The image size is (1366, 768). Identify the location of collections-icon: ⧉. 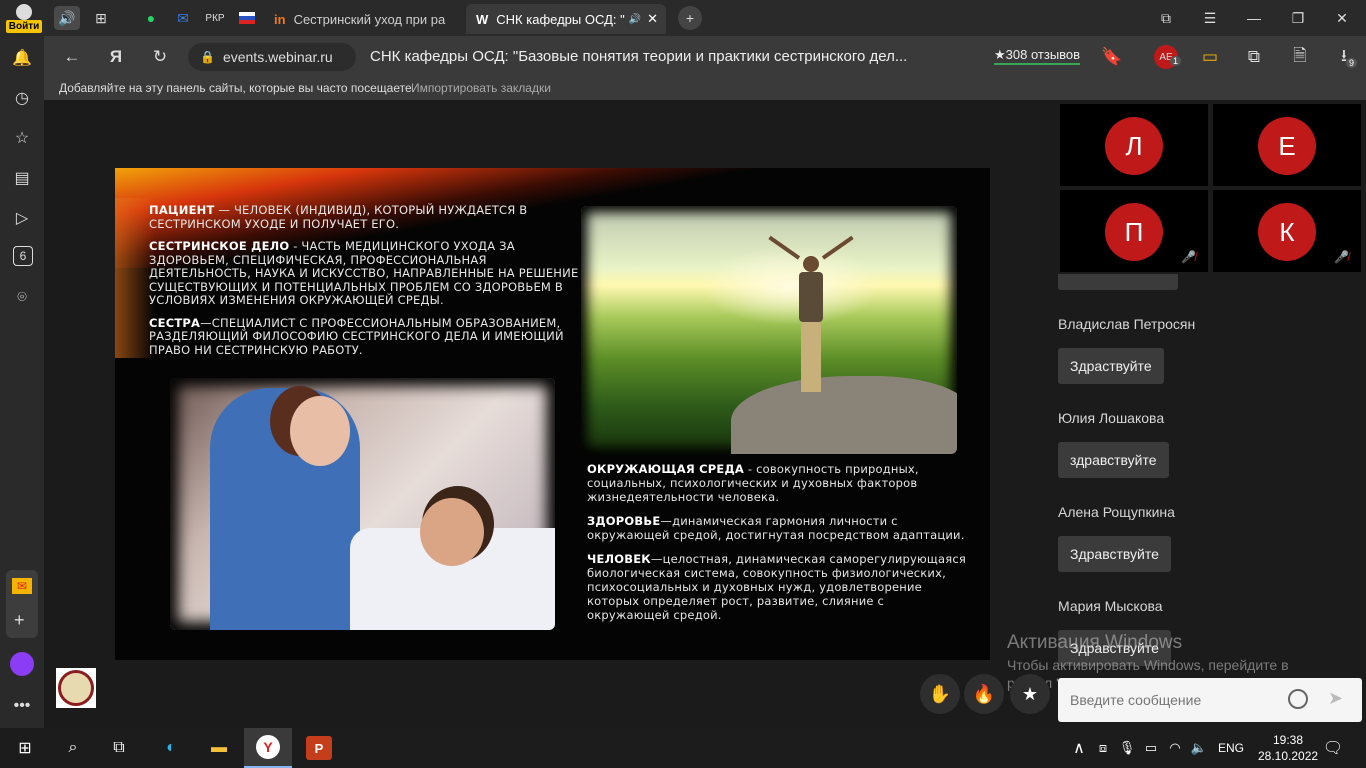
(1166, 18).